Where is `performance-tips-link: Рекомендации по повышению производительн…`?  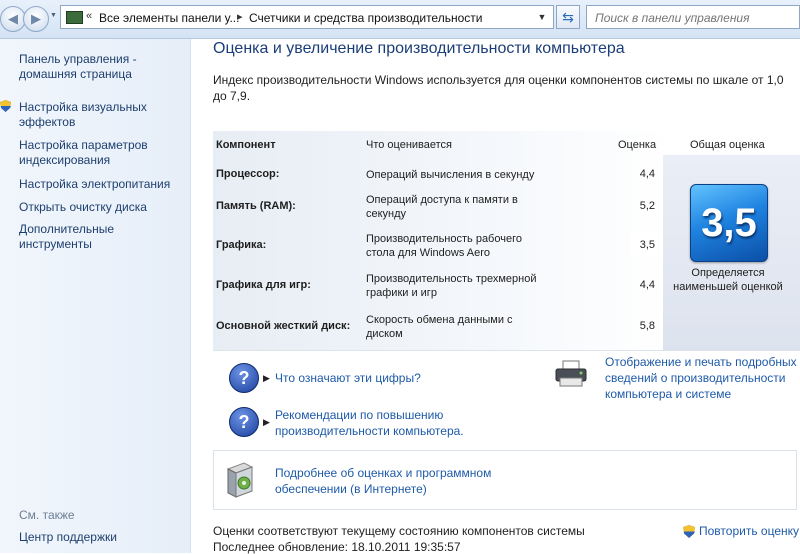
performance-tips-link: Рекомендации по повышению производительн… is located at coordinates (375, 423).